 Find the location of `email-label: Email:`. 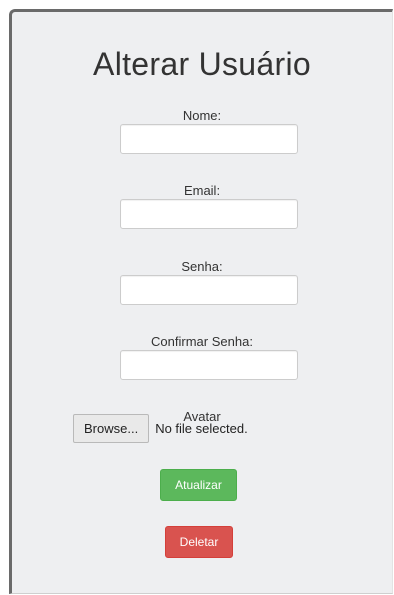

email-label: Email: is located at coordinates (202, 190).